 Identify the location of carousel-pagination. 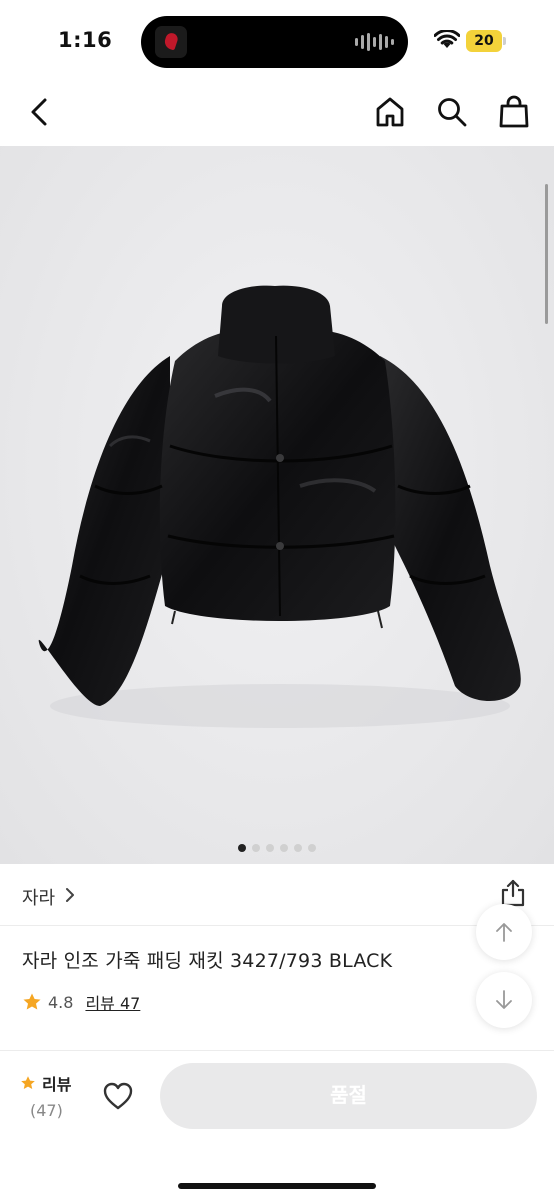
(277, 848).